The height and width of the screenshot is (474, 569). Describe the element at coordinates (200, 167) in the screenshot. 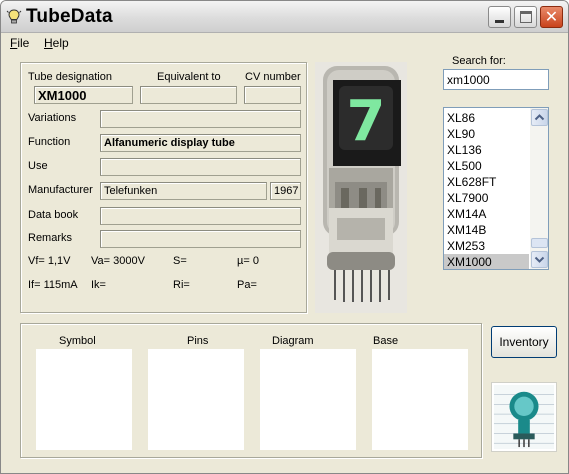

I see `use-field` at that location.